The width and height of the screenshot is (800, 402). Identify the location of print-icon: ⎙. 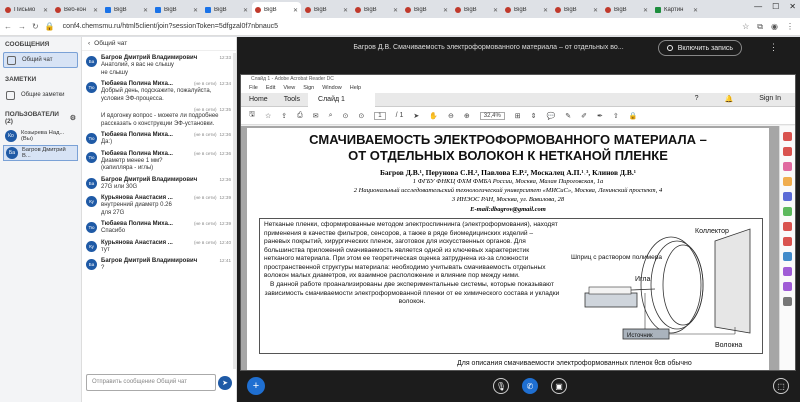
(300, 116).